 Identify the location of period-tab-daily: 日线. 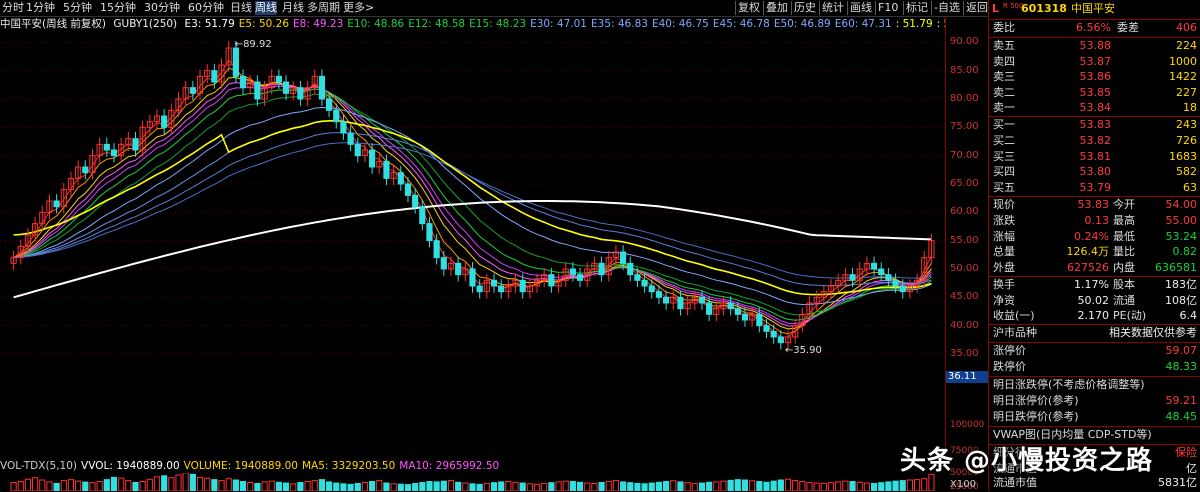
(241, 8).